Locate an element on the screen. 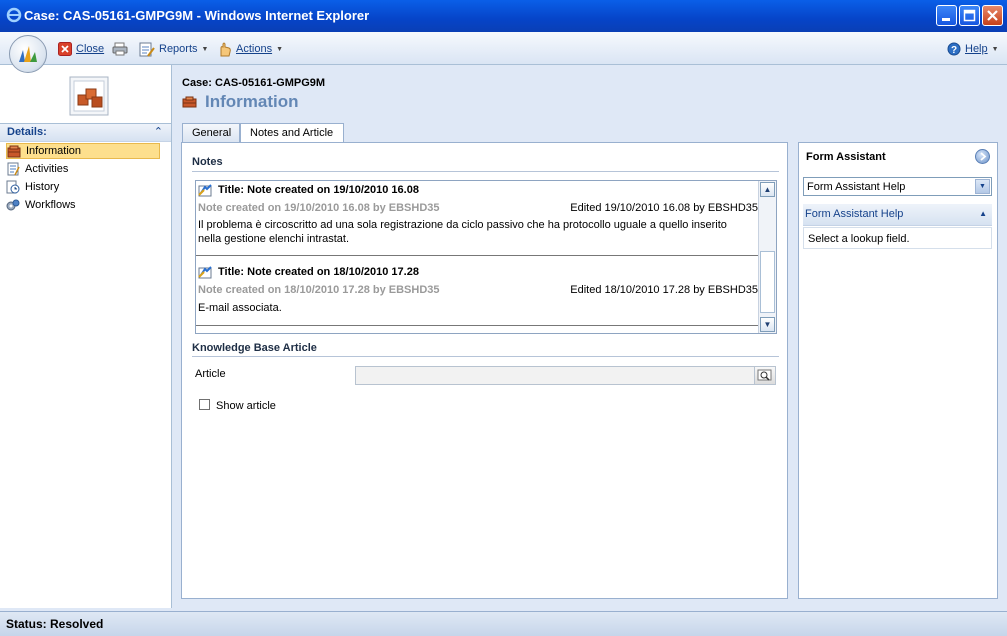 Image resolution: width=1007 pixels, height=636 pixels. dynamics-logo-icon is located at coordinates (28, 54).